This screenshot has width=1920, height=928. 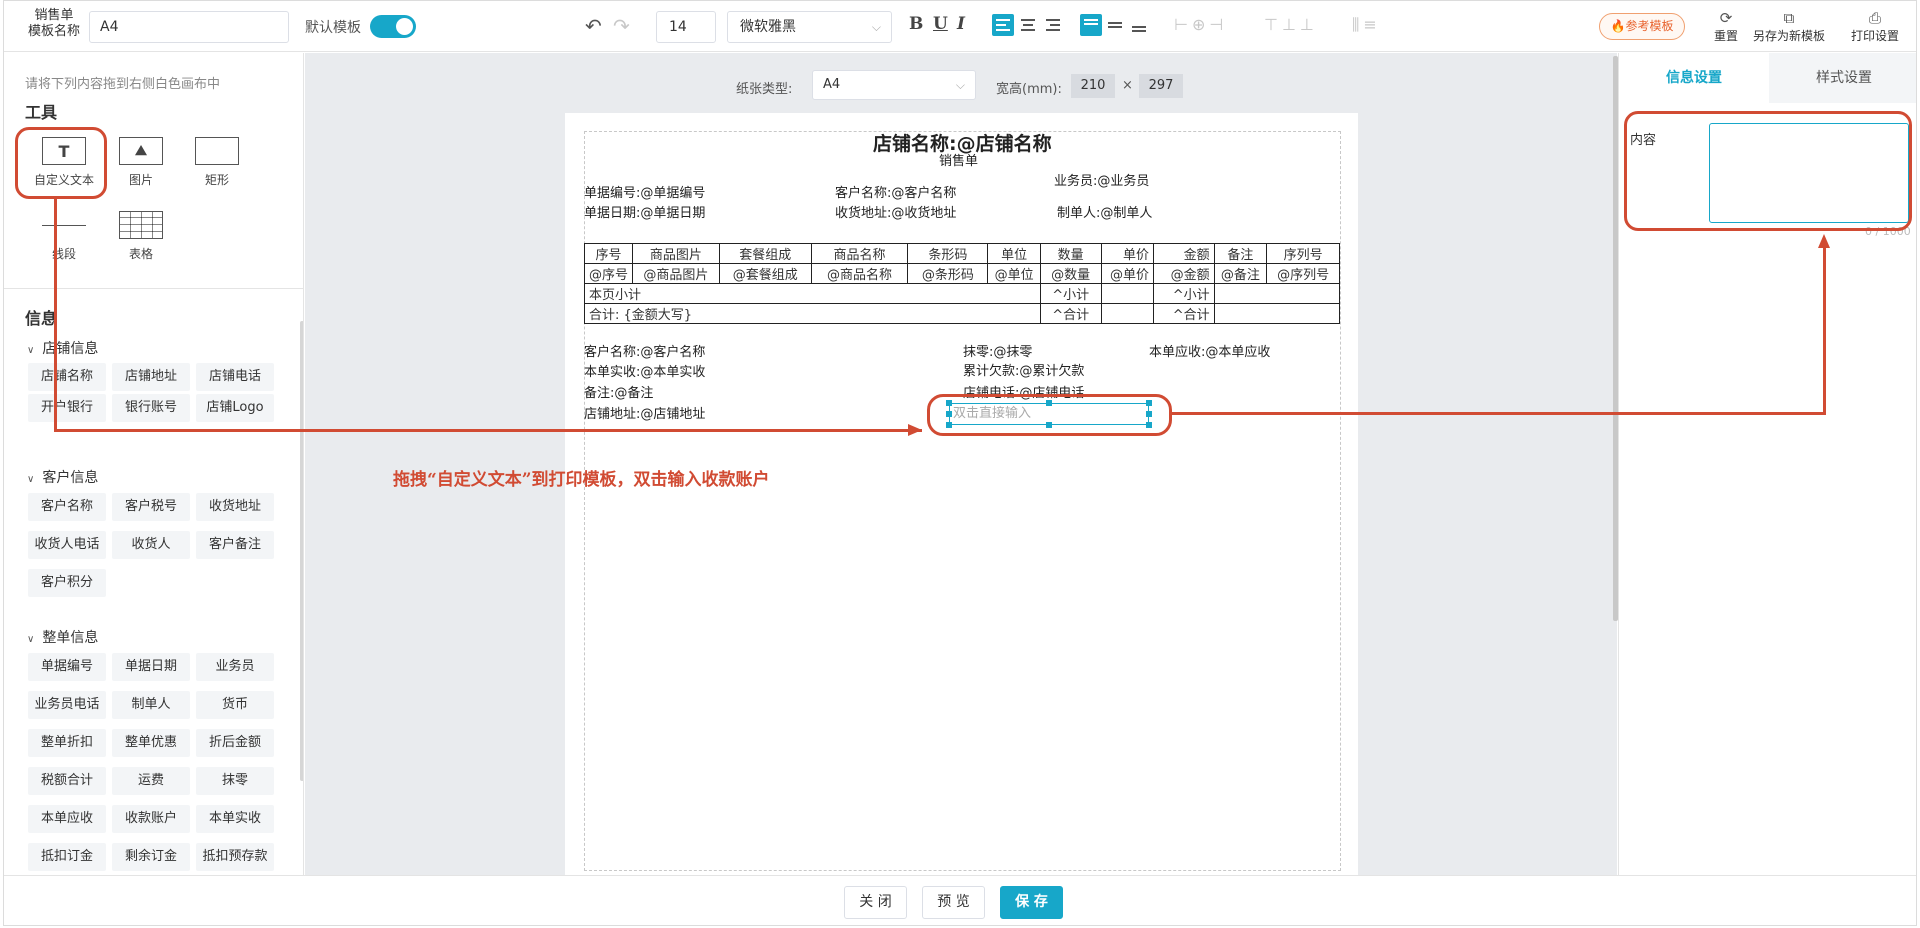 I want to click on valign-top-icon, so click(x=1091, y=25).